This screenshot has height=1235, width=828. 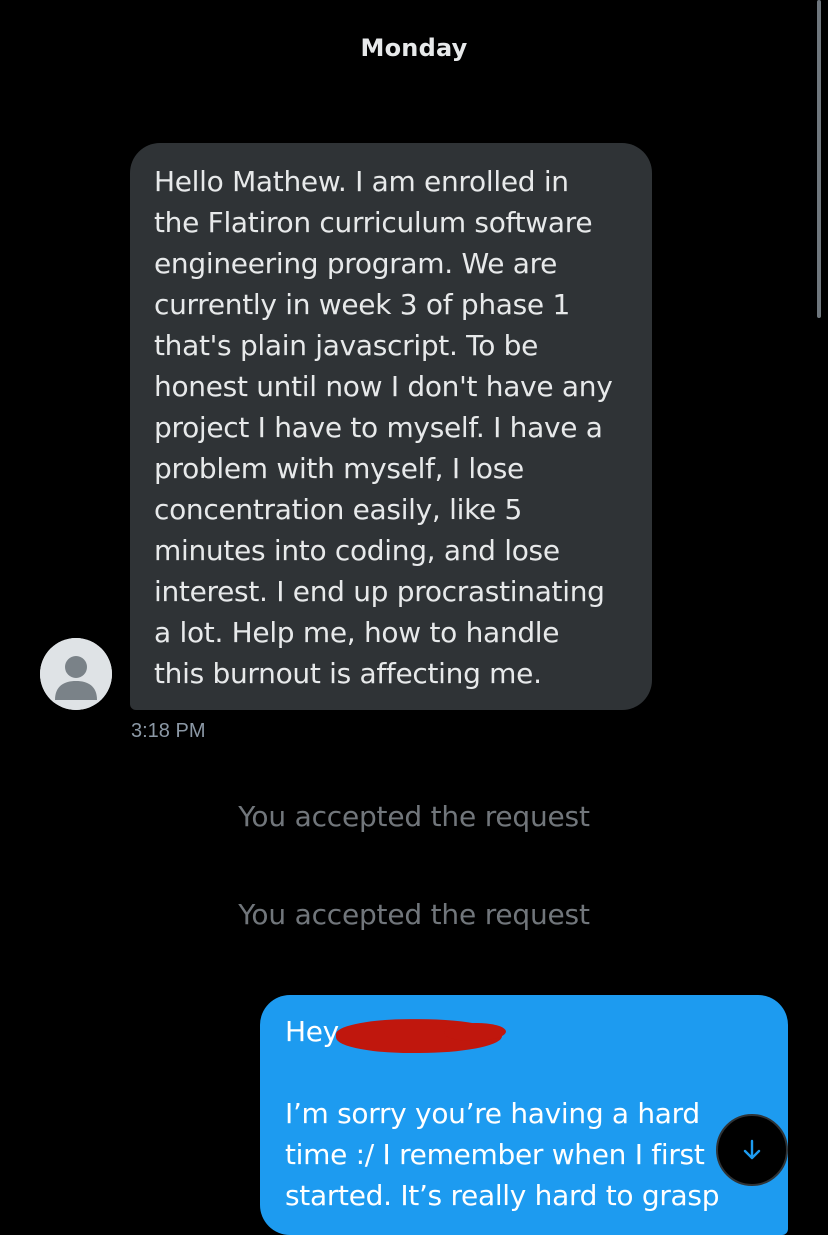 I want to click on message-line: started. It’s really hard to grasp, so click(x=502, y=1195).